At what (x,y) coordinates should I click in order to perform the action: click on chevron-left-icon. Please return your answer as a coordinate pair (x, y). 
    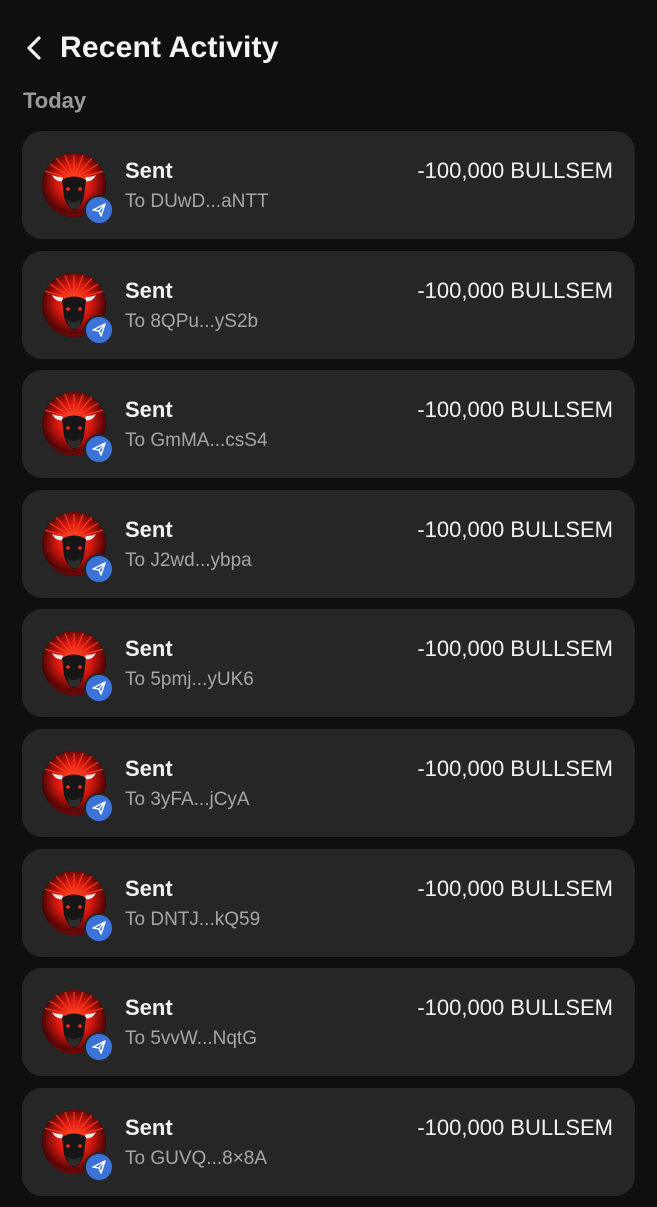
    Looking at the image, I should click on (34, 48).